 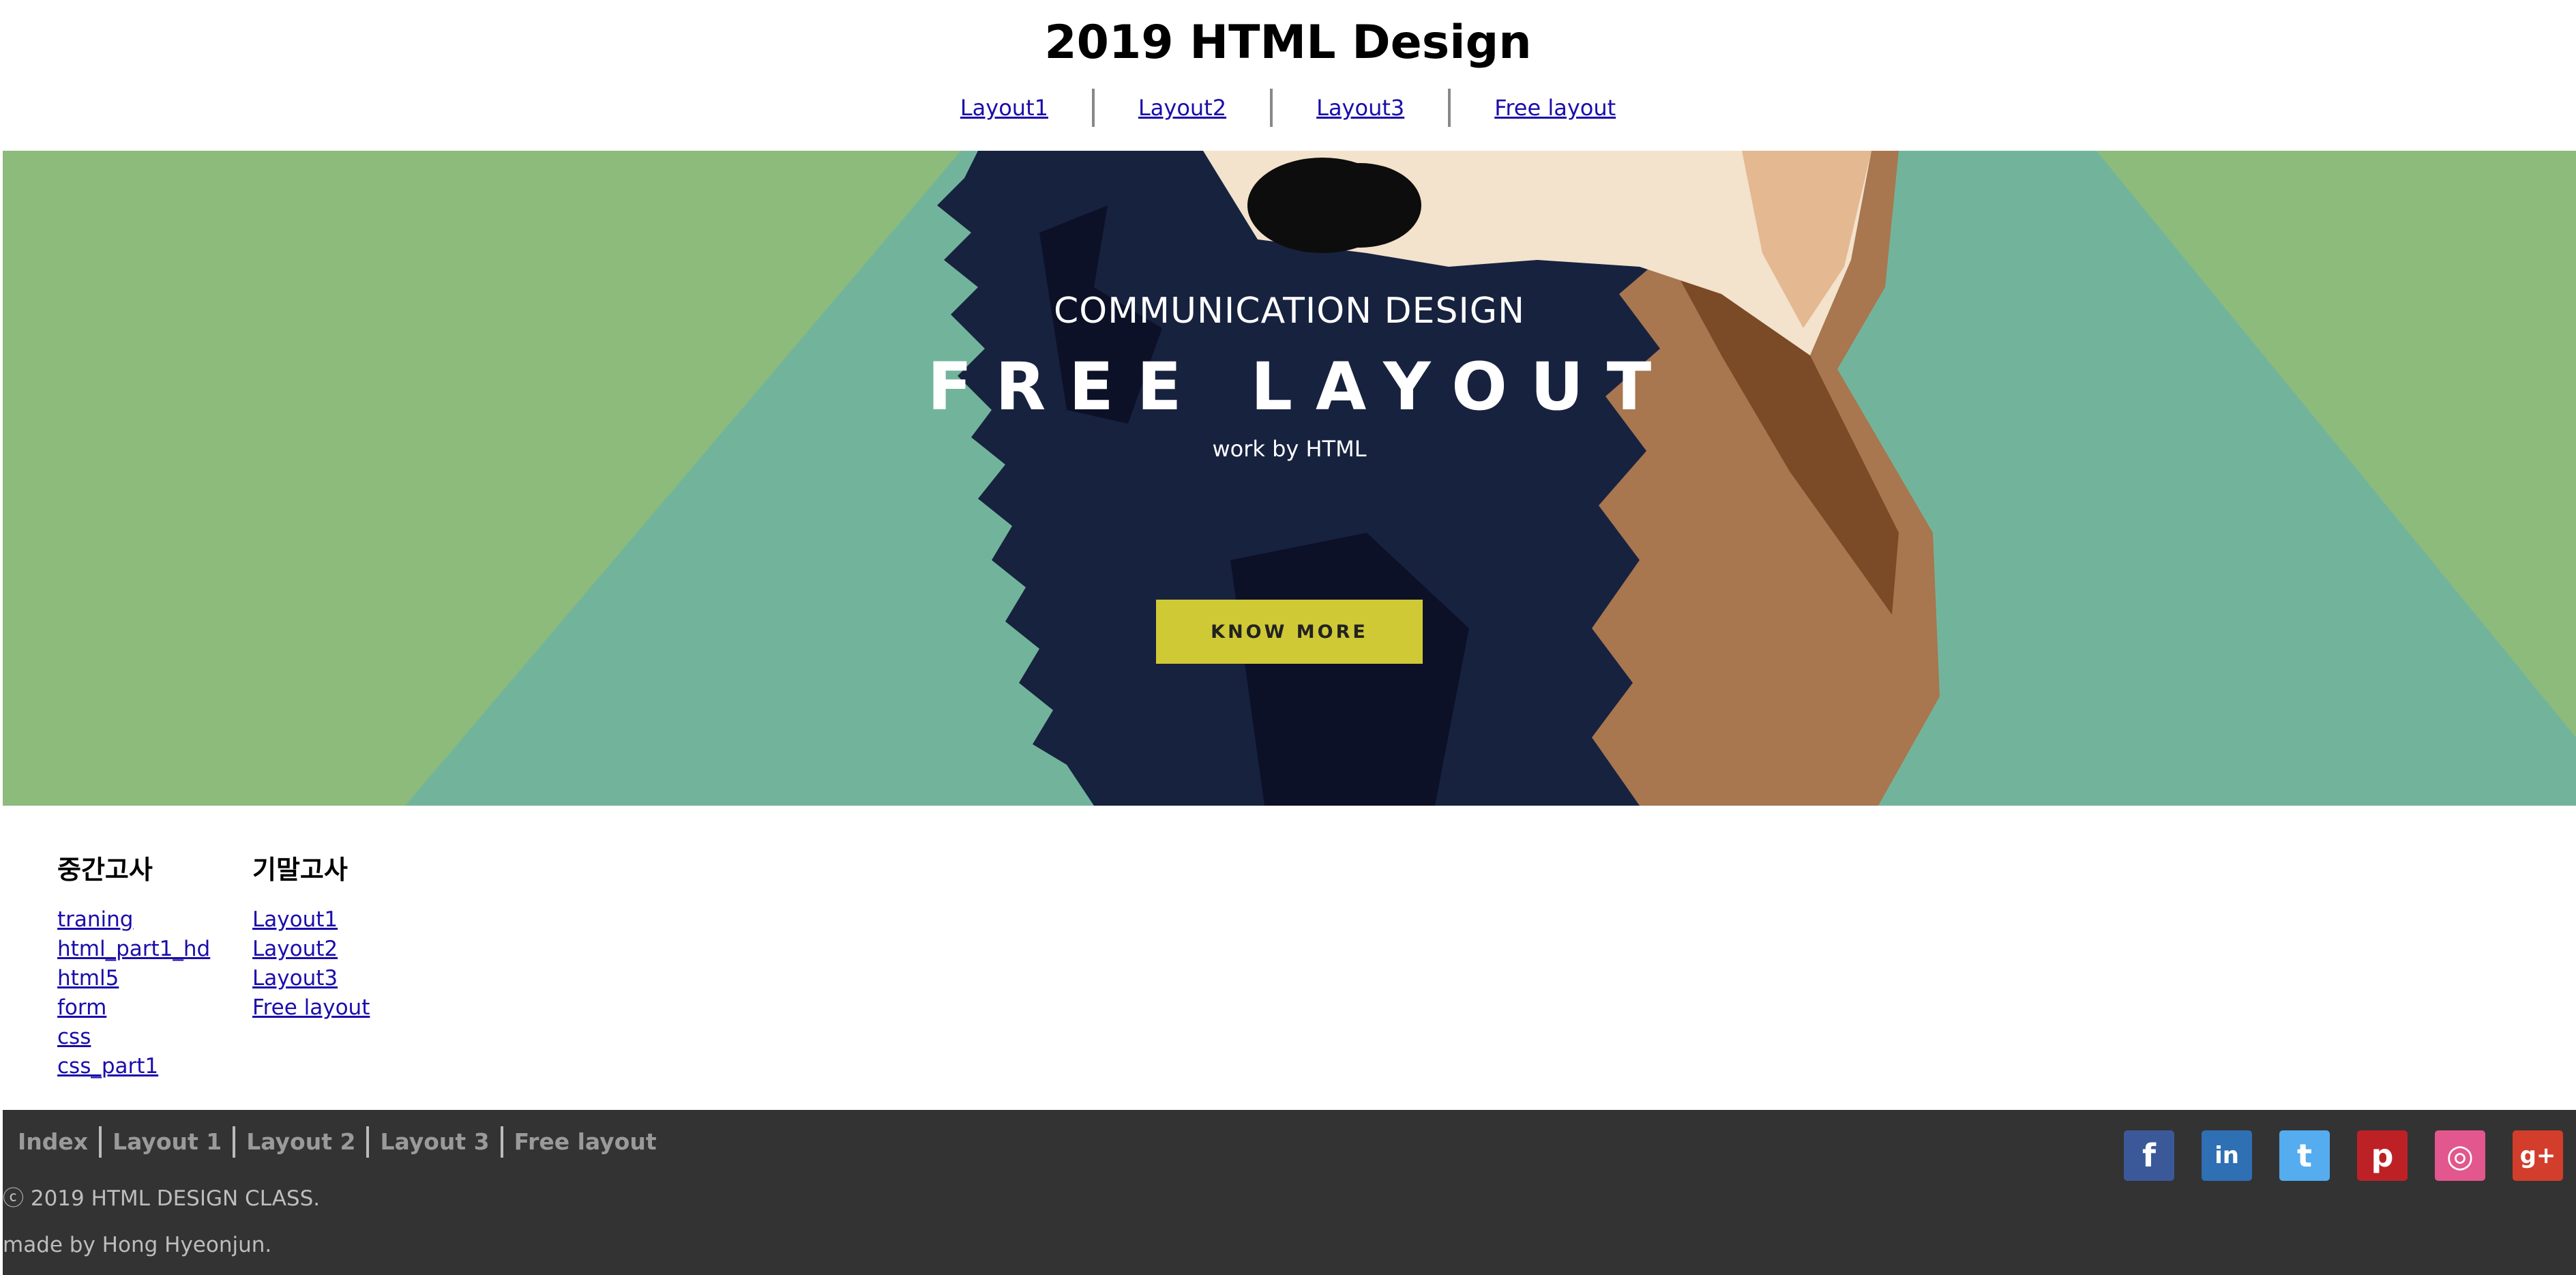 I want to click on link-html5: html5, so click(x=88, y=978).